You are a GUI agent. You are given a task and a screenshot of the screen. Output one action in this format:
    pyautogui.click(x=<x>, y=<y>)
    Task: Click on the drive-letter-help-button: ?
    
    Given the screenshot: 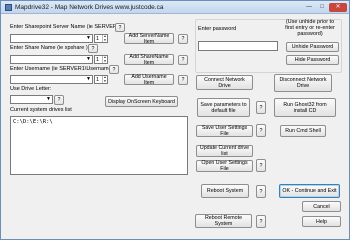 What is the action you would take?
    pyautogui.click(x=59, y=100)
    